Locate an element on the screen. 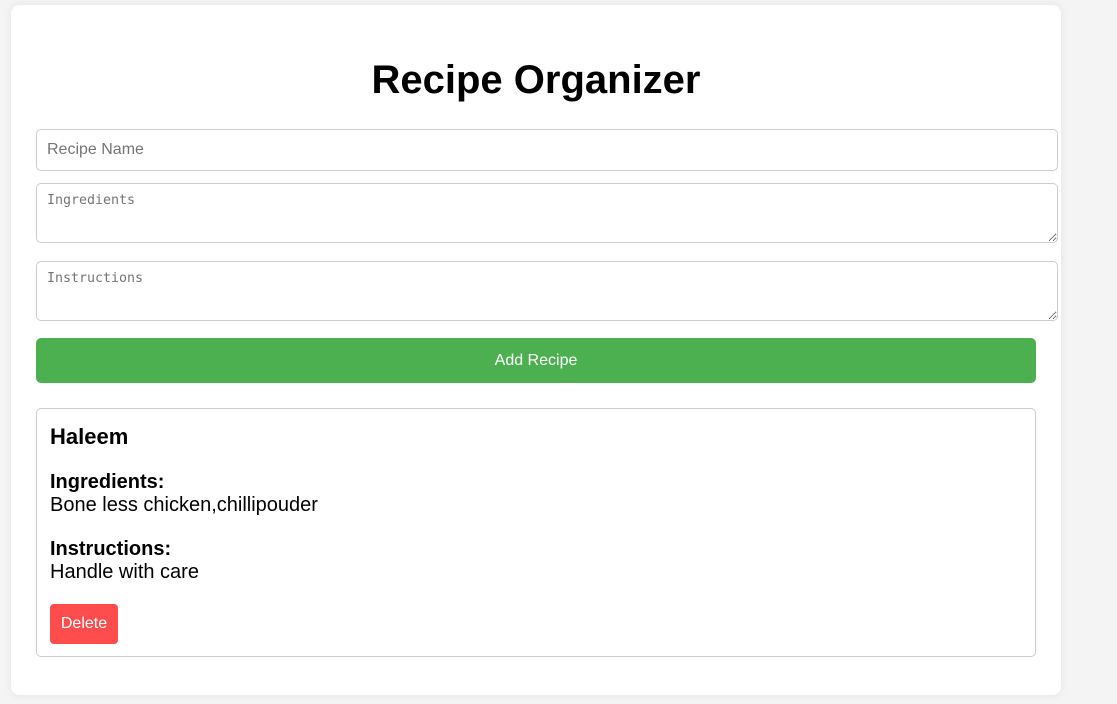  instructions-label: Instructions: is located at coordinates (111, 549).